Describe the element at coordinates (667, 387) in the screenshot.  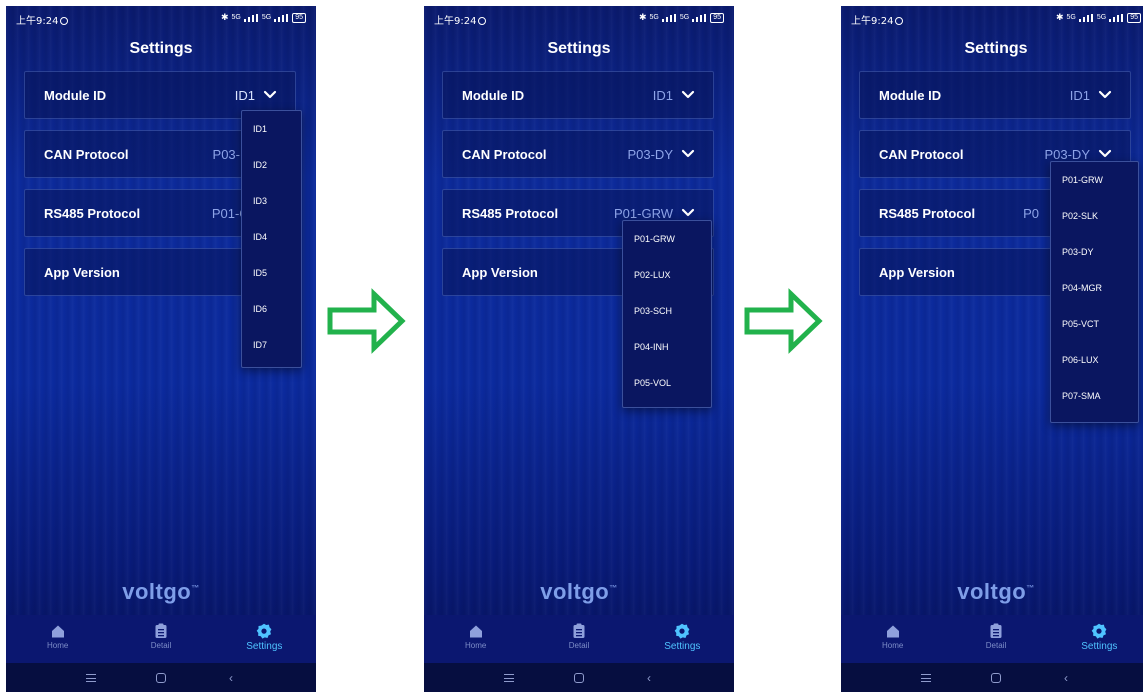
I see `dropdown-option: P05-VOL` at that location.